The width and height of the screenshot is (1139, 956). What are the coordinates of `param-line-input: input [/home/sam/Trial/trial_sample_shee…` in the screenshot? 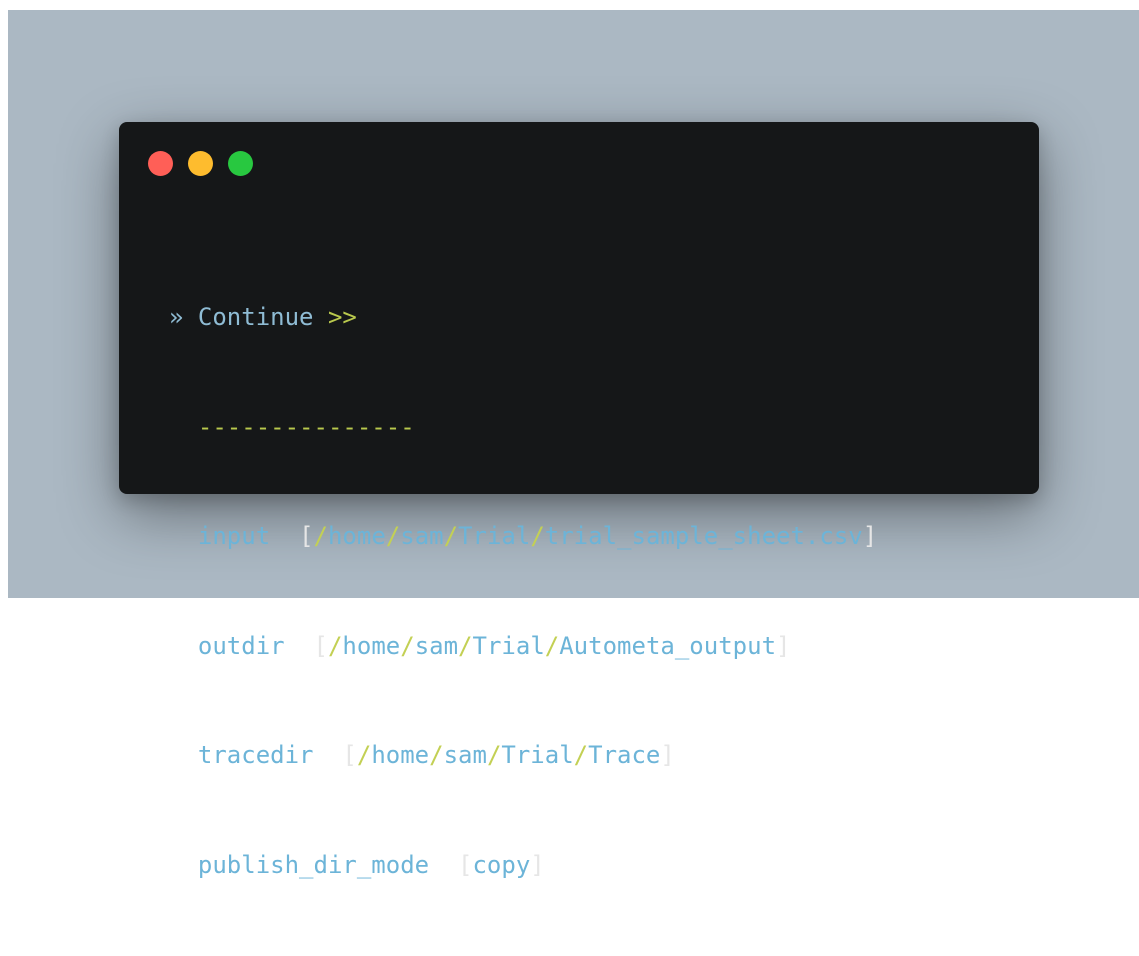 It's located at (523, 536).